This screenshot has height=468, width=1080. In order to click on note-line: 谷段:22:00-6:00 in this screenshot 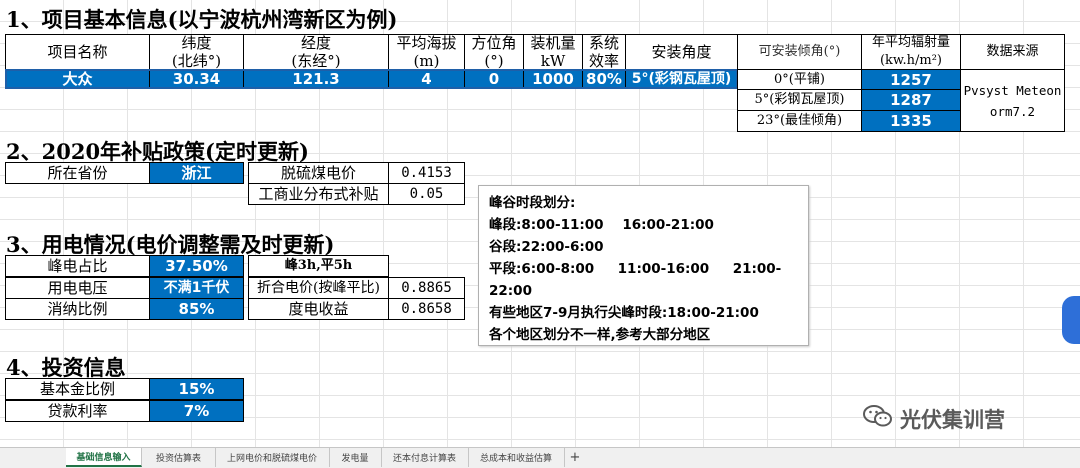, I will do `click(546, 247)`.